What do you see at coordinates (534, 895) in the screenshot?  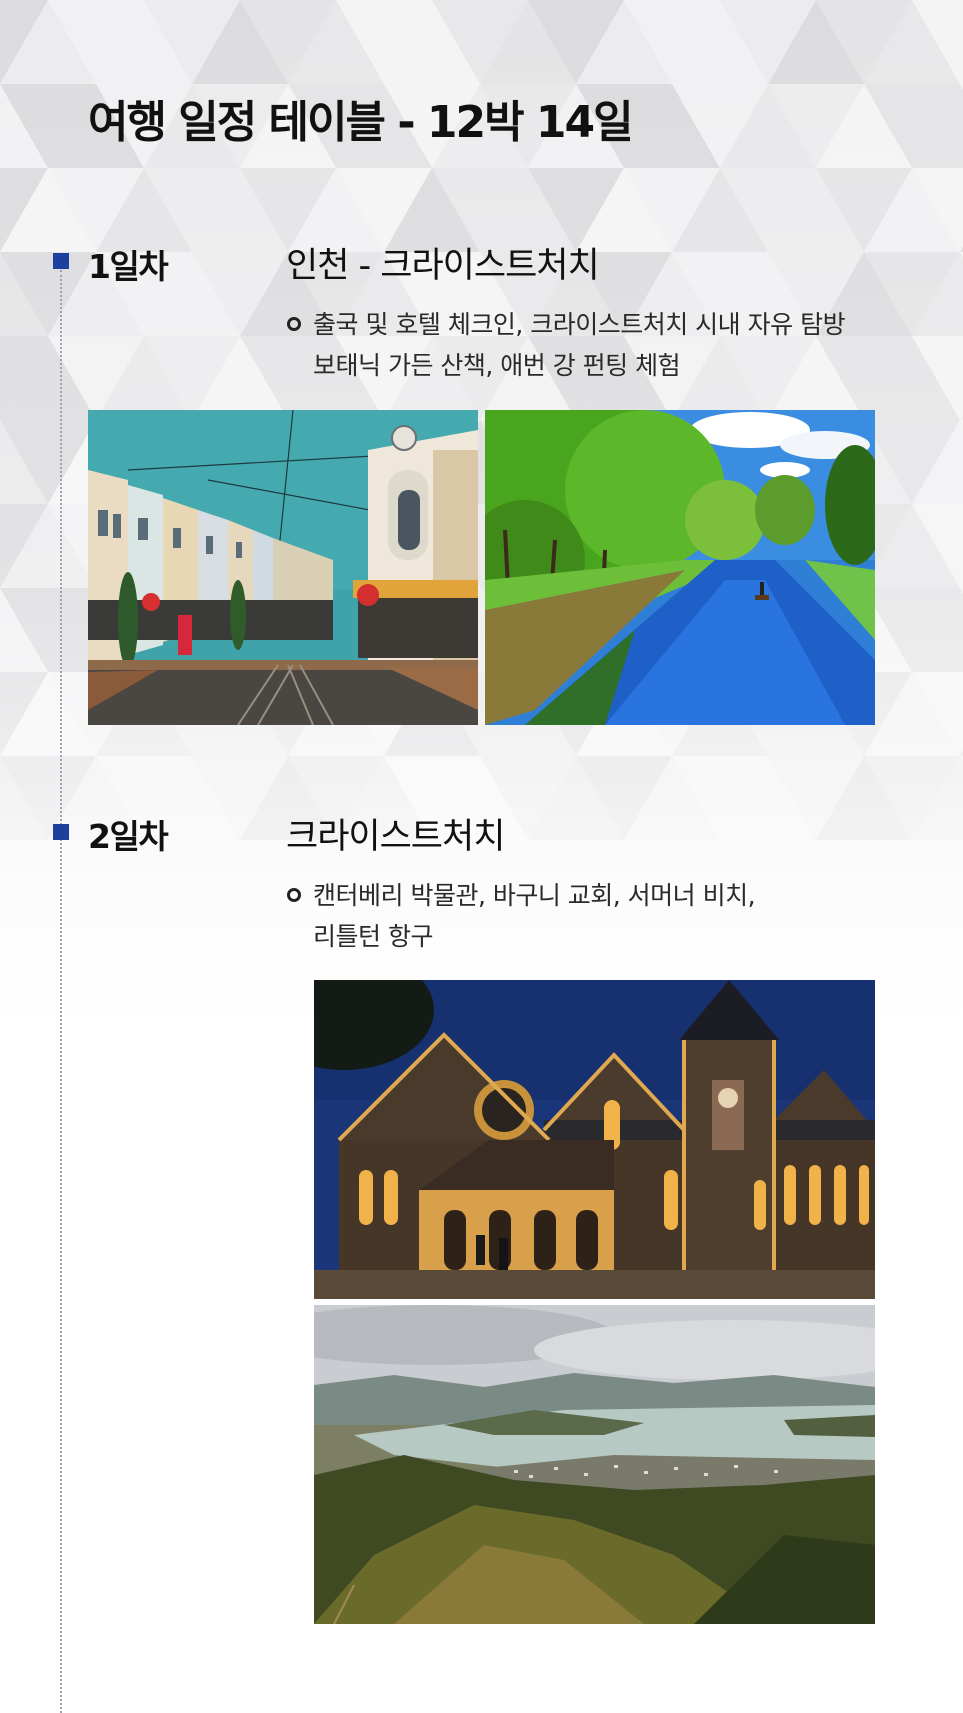 I see `day-2-description-line: 캔터베리 박물관, 바구니 교회, 서머너 비치,` at bounding box center [534, 895].